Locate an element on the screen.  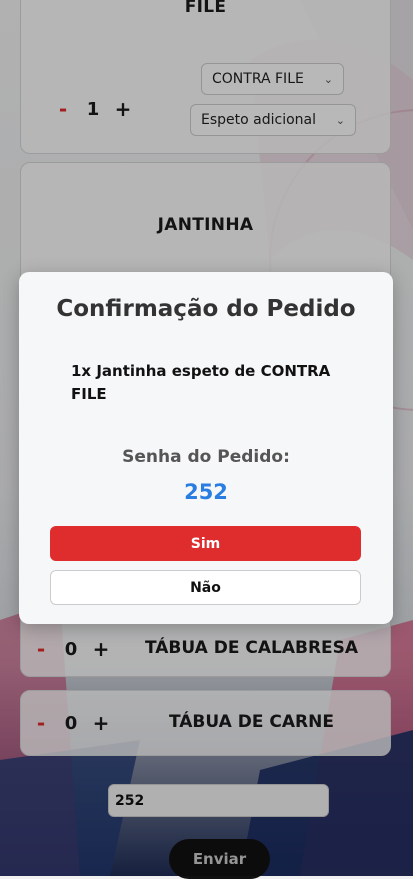
dialog-title: Confirmação do Pedido is located at coordinates (206, 309).